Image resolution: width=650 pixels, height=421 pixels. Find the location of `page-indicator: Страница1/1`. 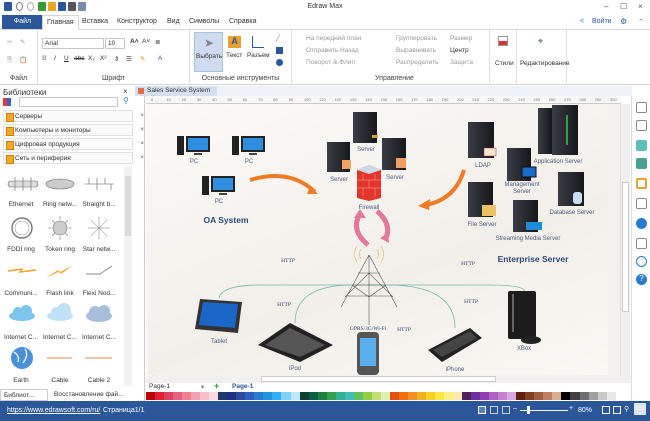

page-indicator: Страница1/1 is located at coordinates (124, 410).